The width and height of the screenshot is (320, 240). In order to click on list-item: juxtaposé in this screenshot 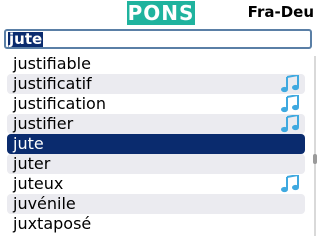, I will do `click(156, 224)`.